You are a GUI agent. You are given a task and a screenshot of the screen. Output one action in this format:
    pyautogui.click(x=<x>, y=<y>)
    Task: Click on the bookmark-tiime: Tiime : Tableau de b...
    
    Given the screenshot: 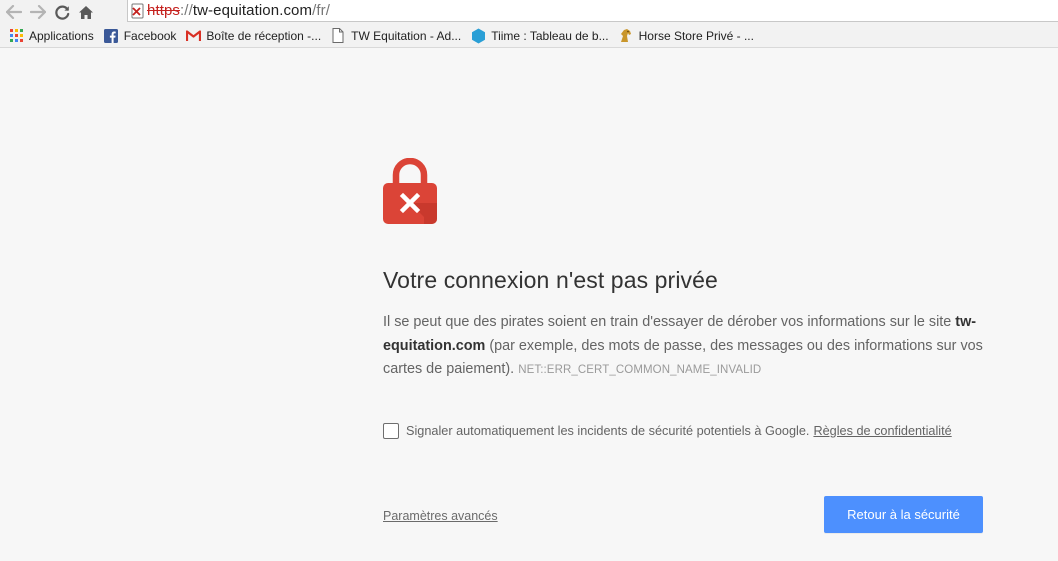 What is the action you would take?
    pyautogui.click(x=541, y=36)
    